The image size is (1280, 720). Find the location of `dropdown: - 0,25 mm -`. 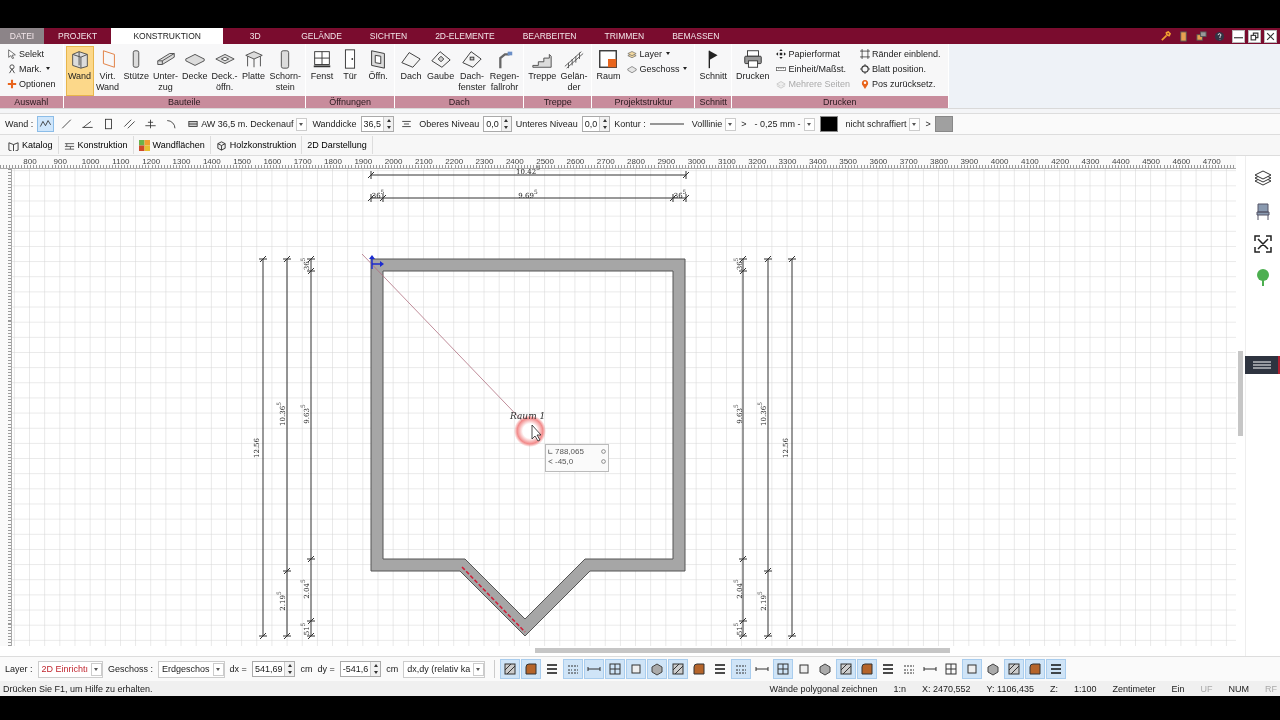

dropdown: - 0,25 mm - is located at coordinates (783, 124).